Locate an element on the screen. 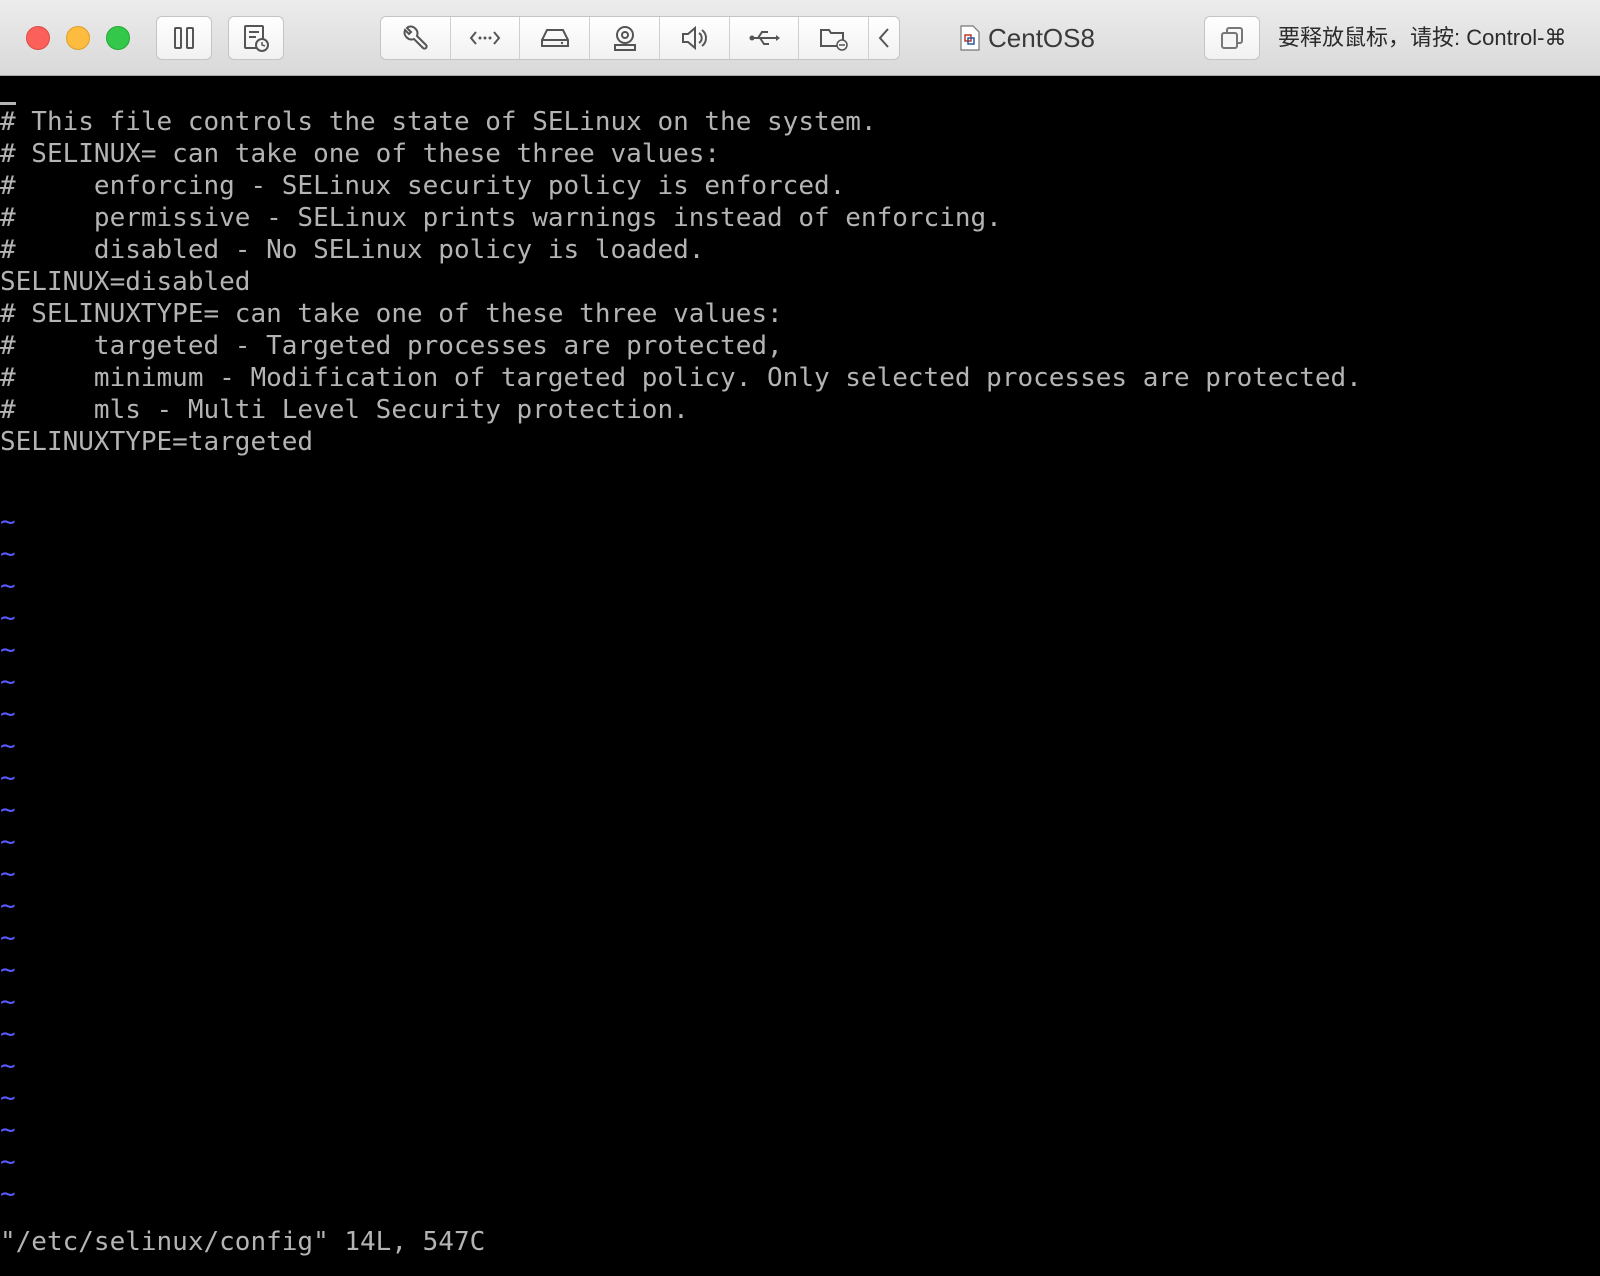 This screenshot has height=1276, width=1600. collapse-toolbar-button is located at coordinates (884, 38).